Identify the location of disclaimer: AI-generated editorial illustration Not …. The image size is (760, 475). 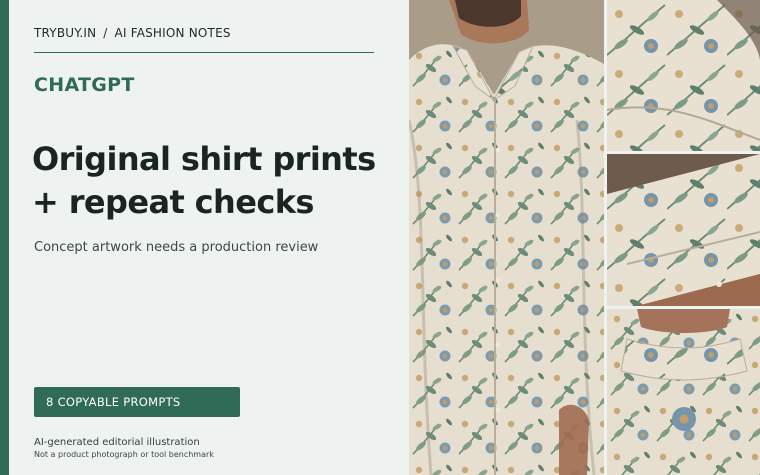
(124, 448).